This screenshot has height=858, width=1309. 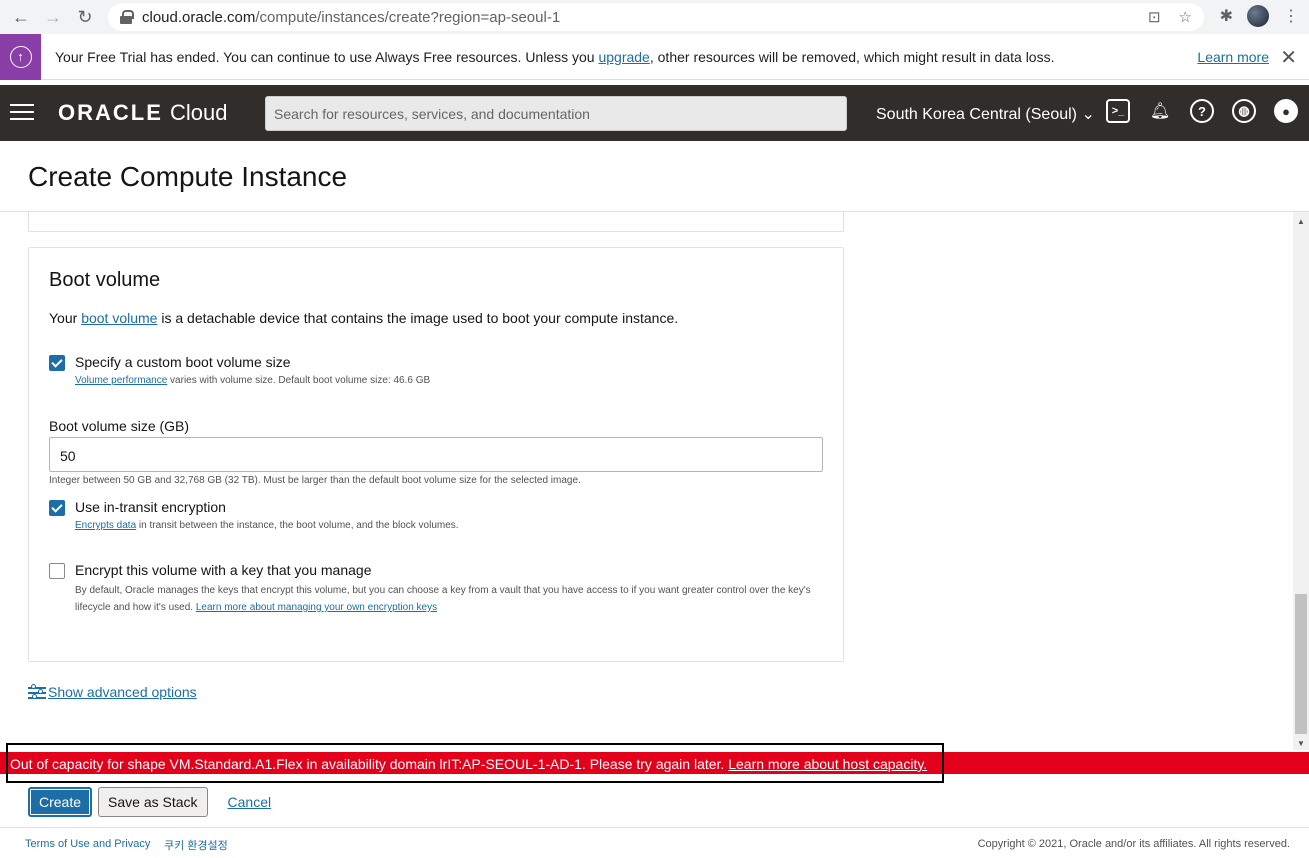 I want to click on translate-icon: ⊡, so click(x=1154, y=17).